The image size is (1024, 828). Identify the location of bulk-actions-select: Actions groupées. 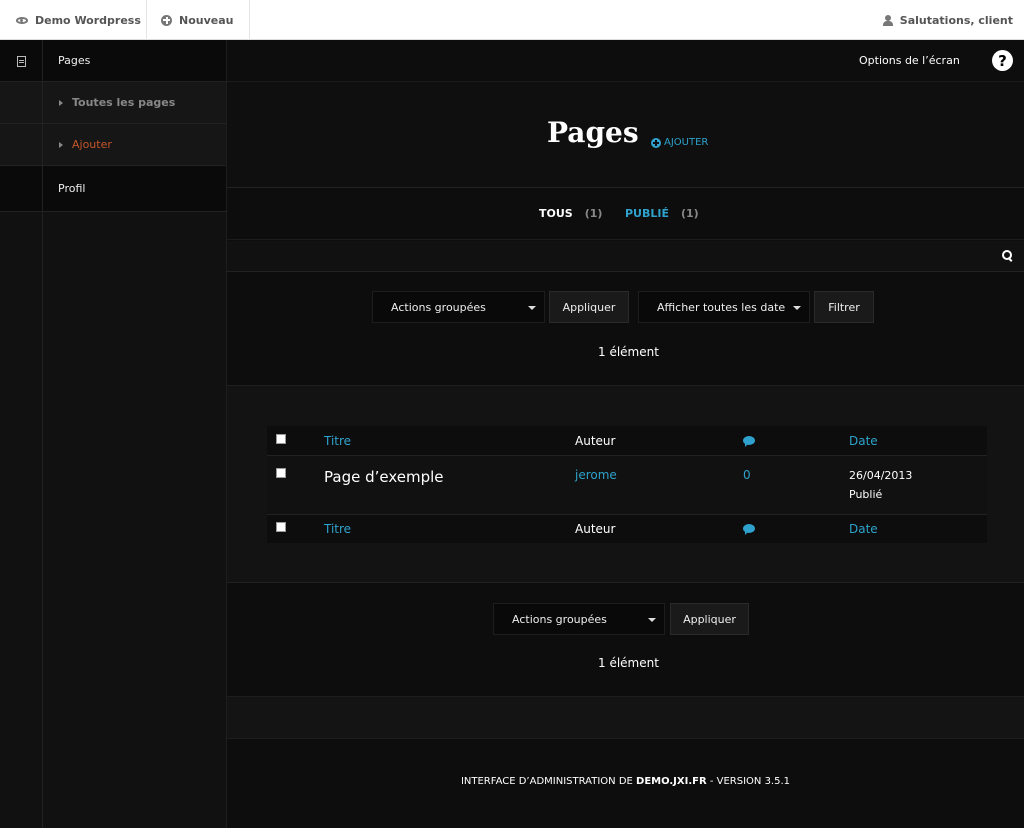
(458, 307).